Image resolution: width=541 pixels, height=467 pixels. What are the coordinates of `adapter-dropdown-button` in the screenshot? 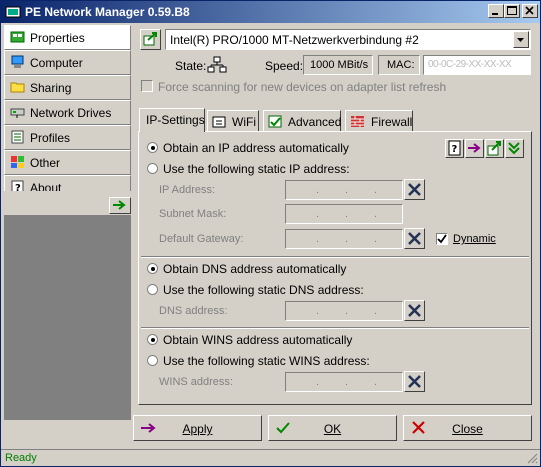 It's located at (521, 39).